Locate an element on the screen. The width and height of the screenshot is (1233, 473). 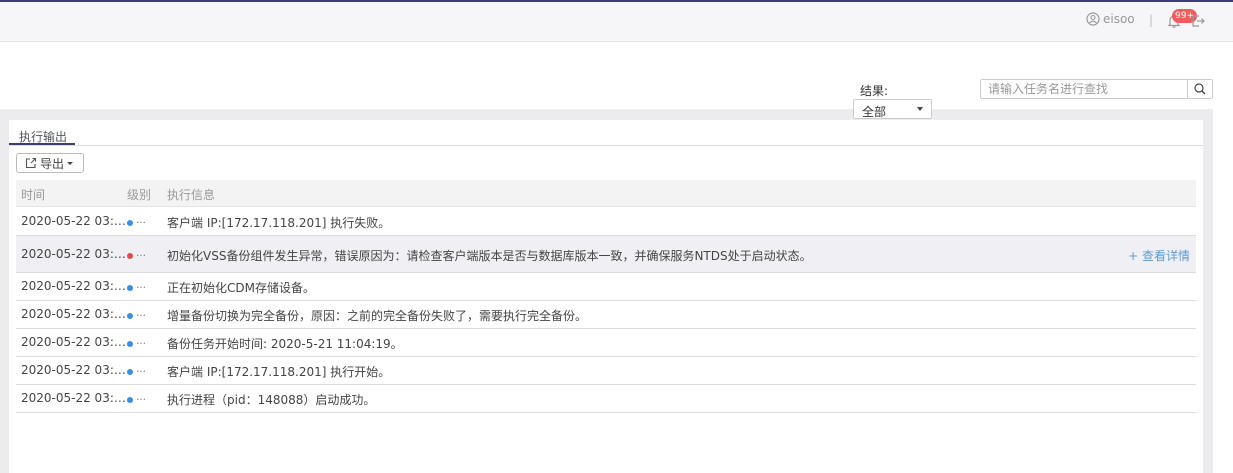
search-button is located at coordinates (1199, 89).